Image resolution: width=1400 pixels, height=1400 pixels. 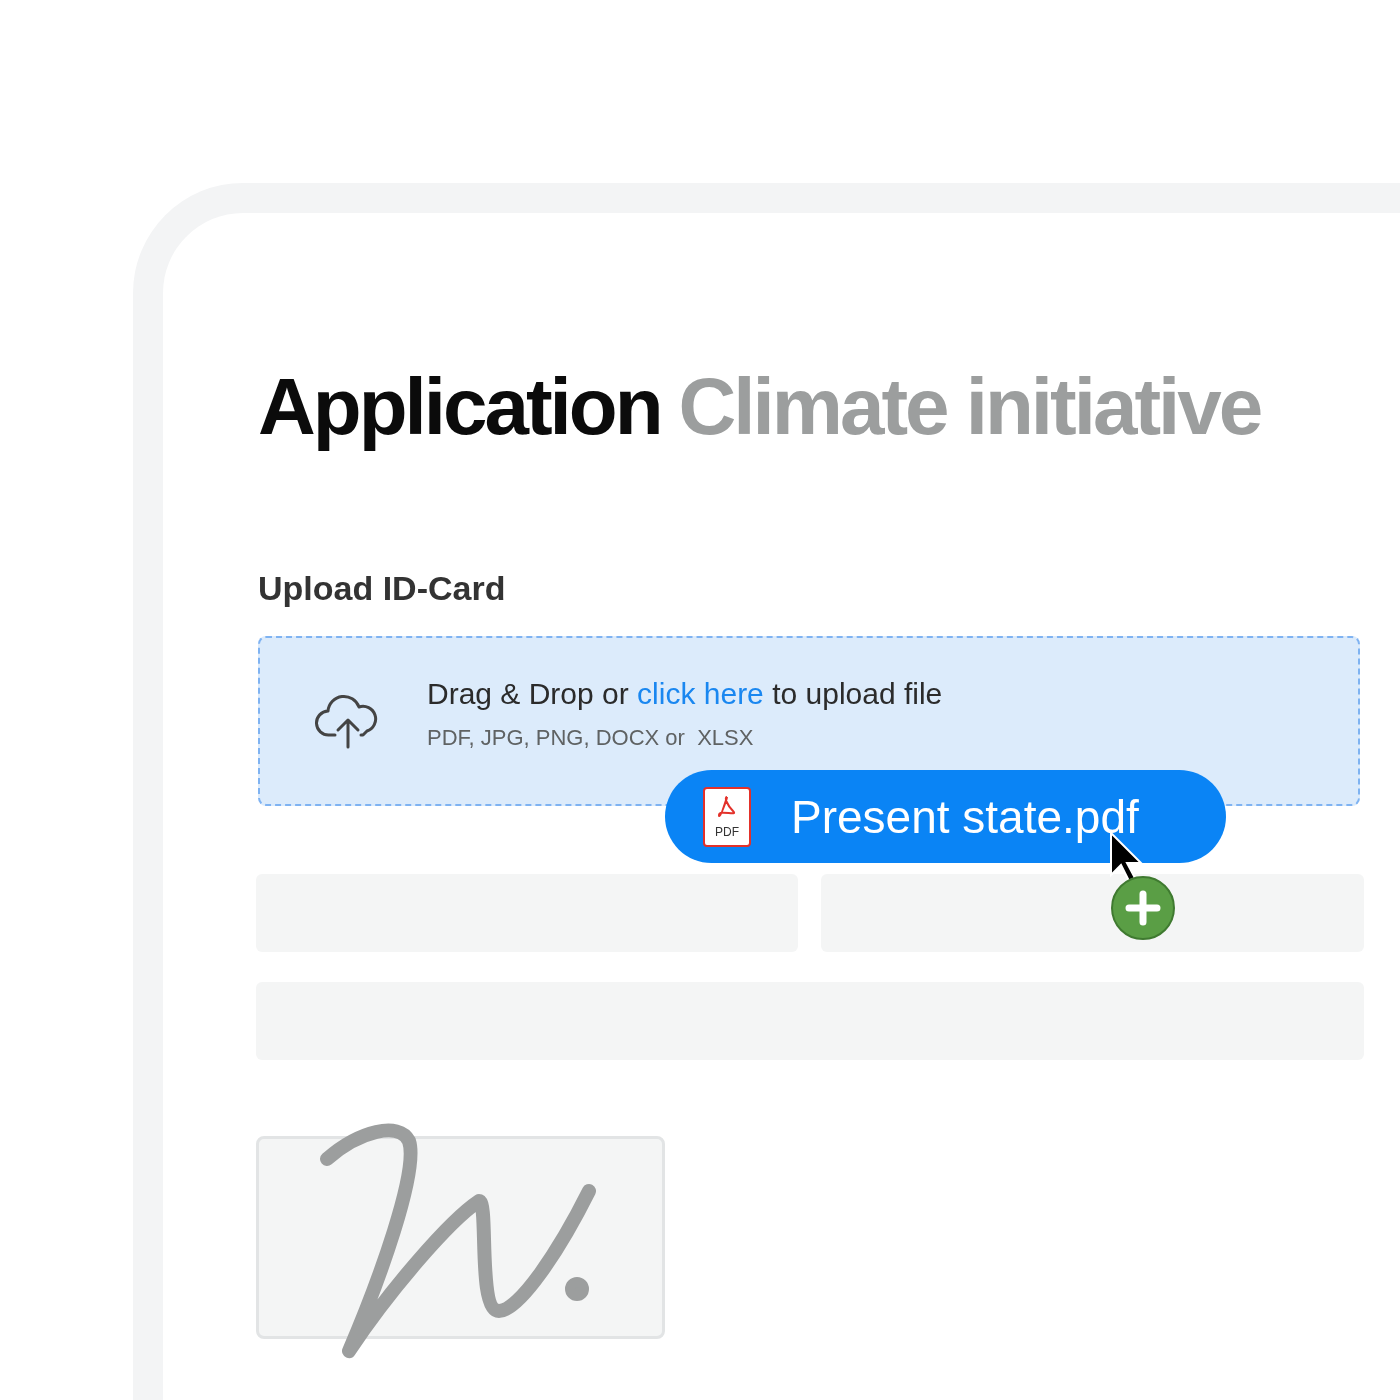 I want to click on pdf-file-icon: PDF, so click(x=727, y=816).